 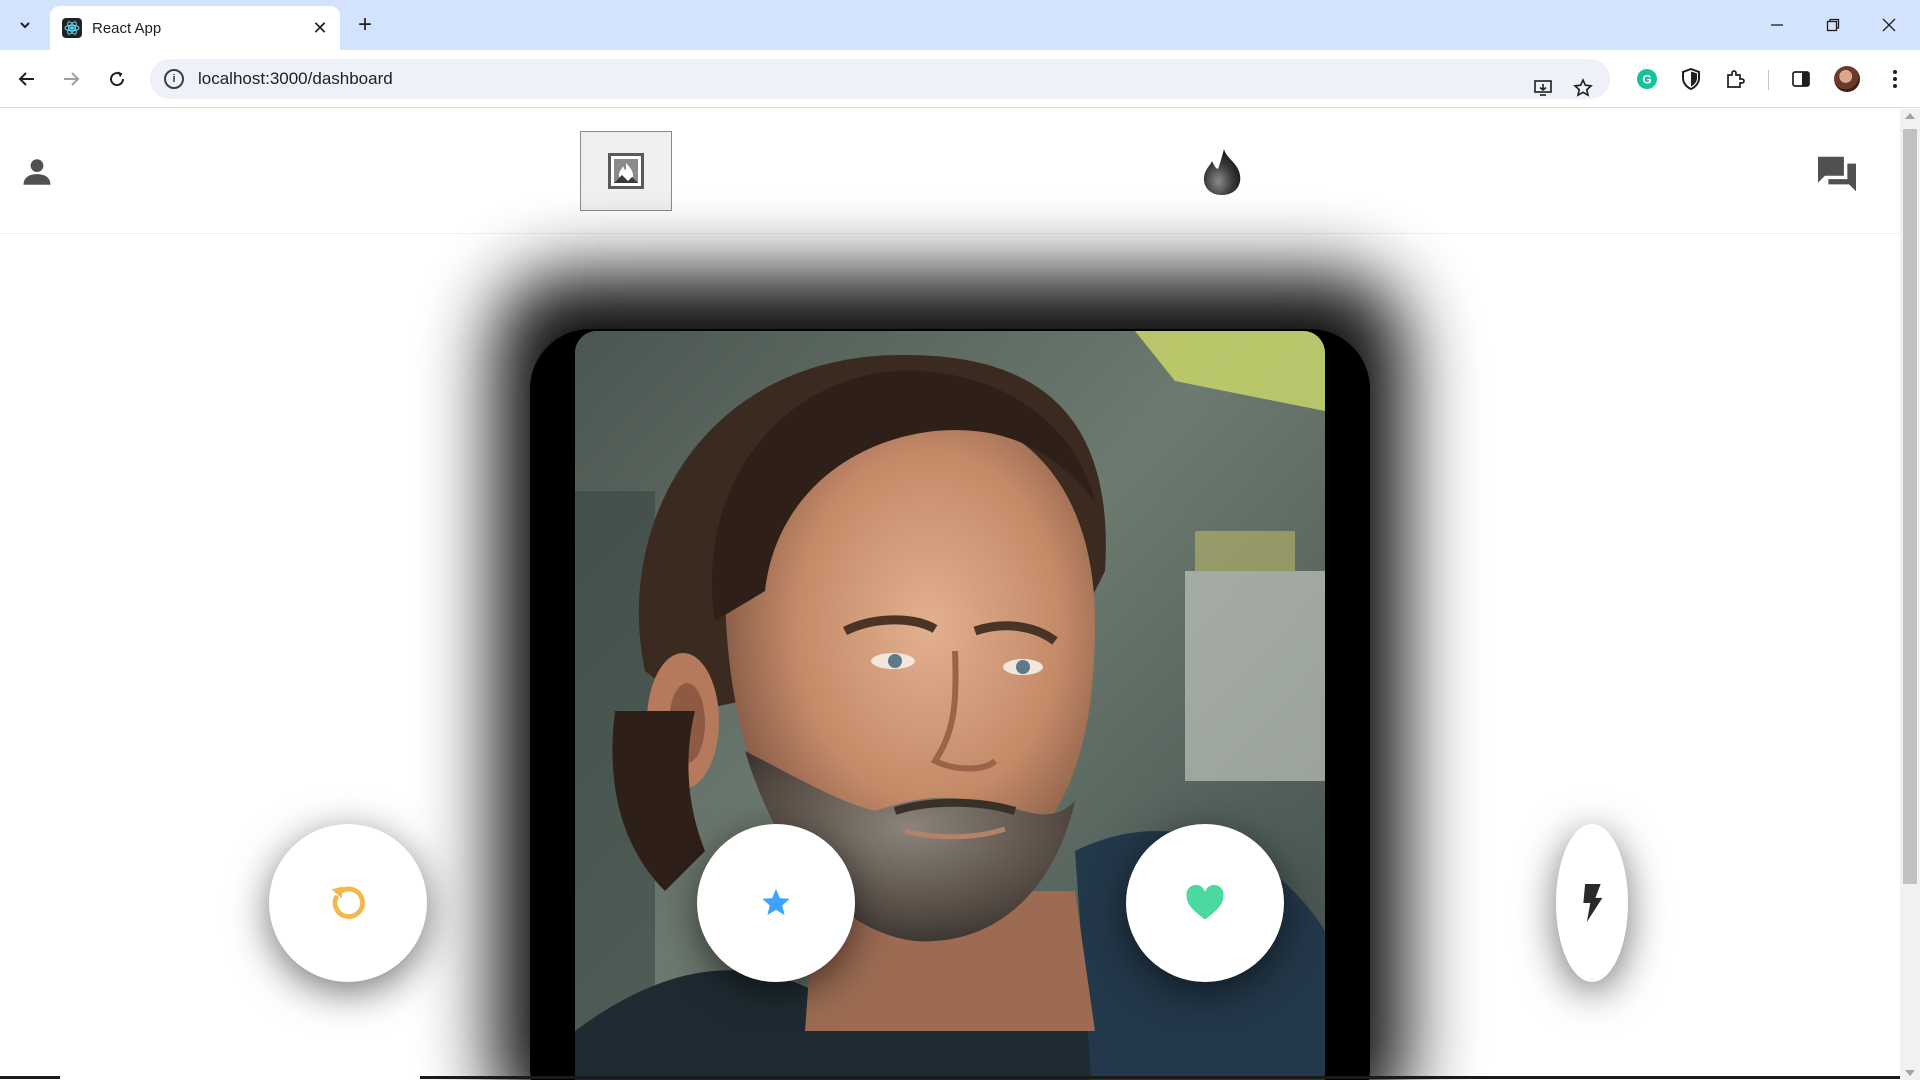 I want to click on like-button, so click(x=1205, y=903).